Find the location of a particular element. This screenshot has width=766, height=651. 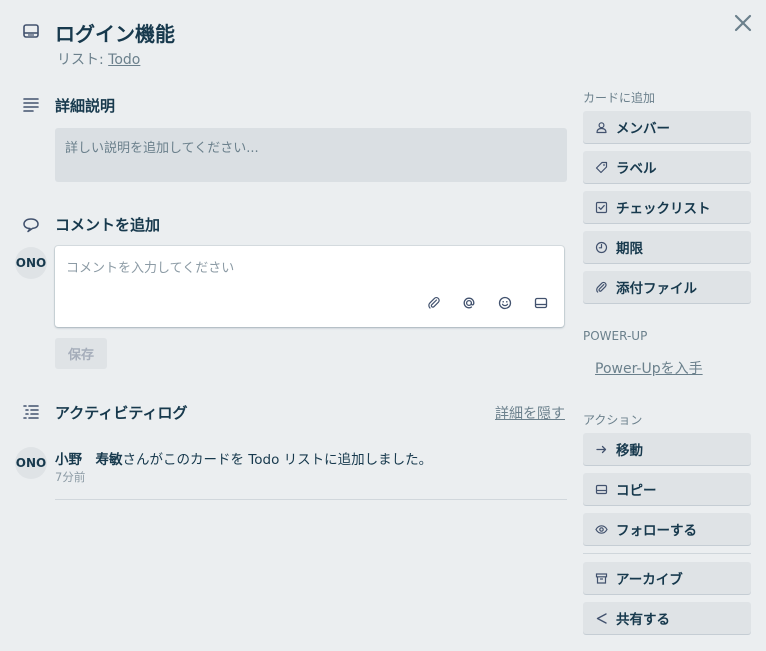

activity-text: さんがこのカードを Todo リストに追加しました。 is located at coordinates (277, 460).